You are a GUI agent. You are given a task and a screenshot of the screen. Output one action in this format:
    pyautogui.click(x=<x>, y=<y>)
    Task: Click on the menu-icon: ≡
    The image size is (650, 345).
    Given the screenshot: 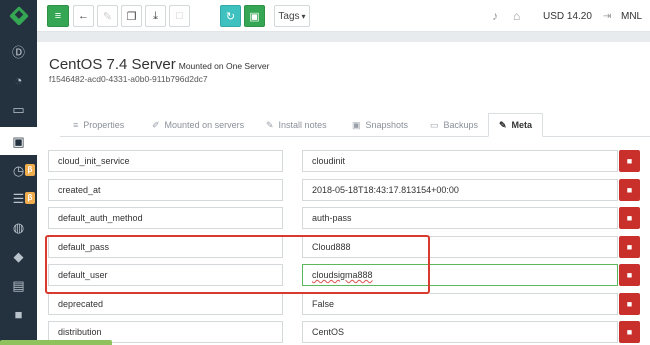 What is the action you would take?
    pyautogui.click(x=58, y=16)
    